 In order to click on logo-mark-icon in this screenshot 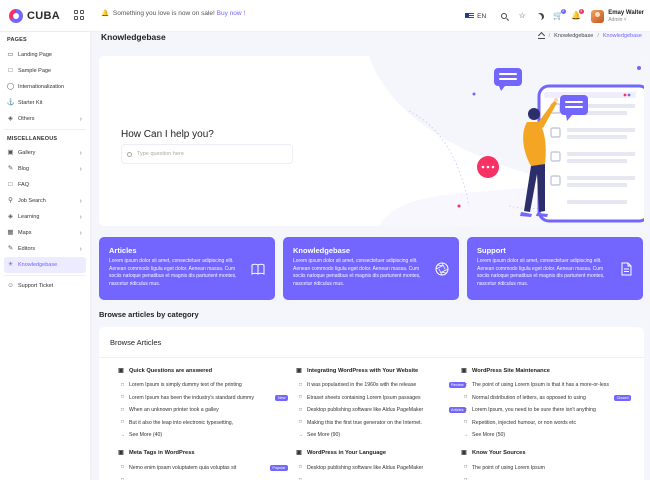, I will do `click(16, 16)`.